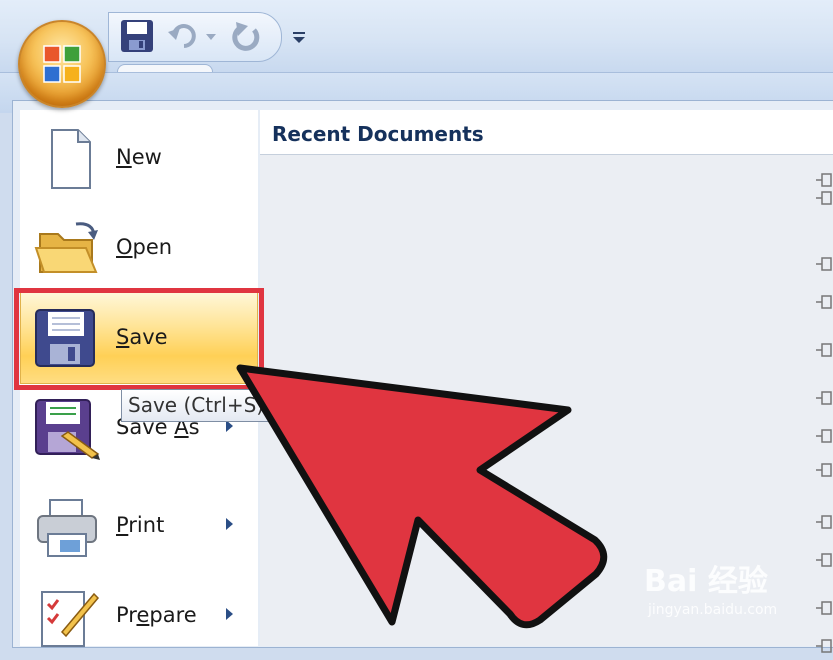 This screenshot has width=833, height=660. Describe the element at coordinates (71, 159) in the screenshot. I see `new-document-icon` at that location.